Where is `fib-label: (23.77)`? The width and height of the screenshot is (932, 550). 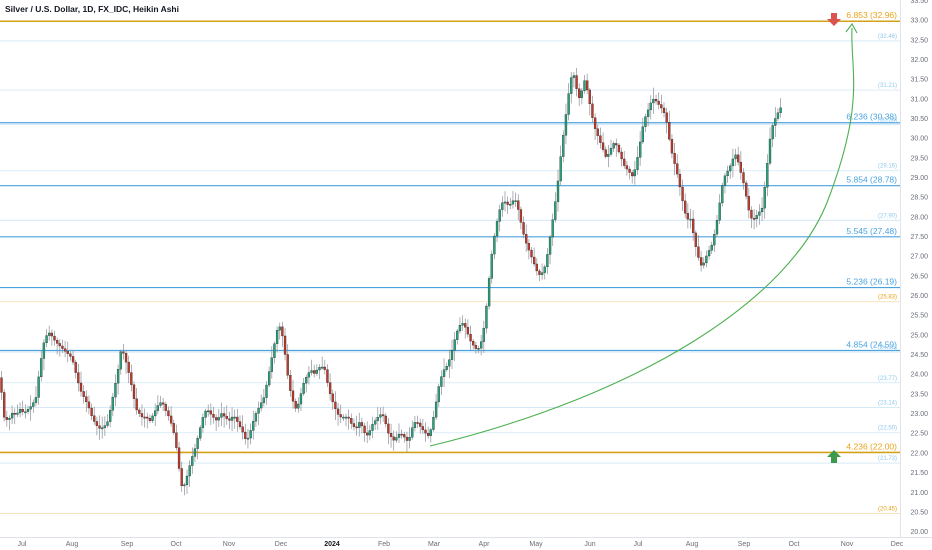 fib-label: (23.77) is located at coordinates (887, 379).